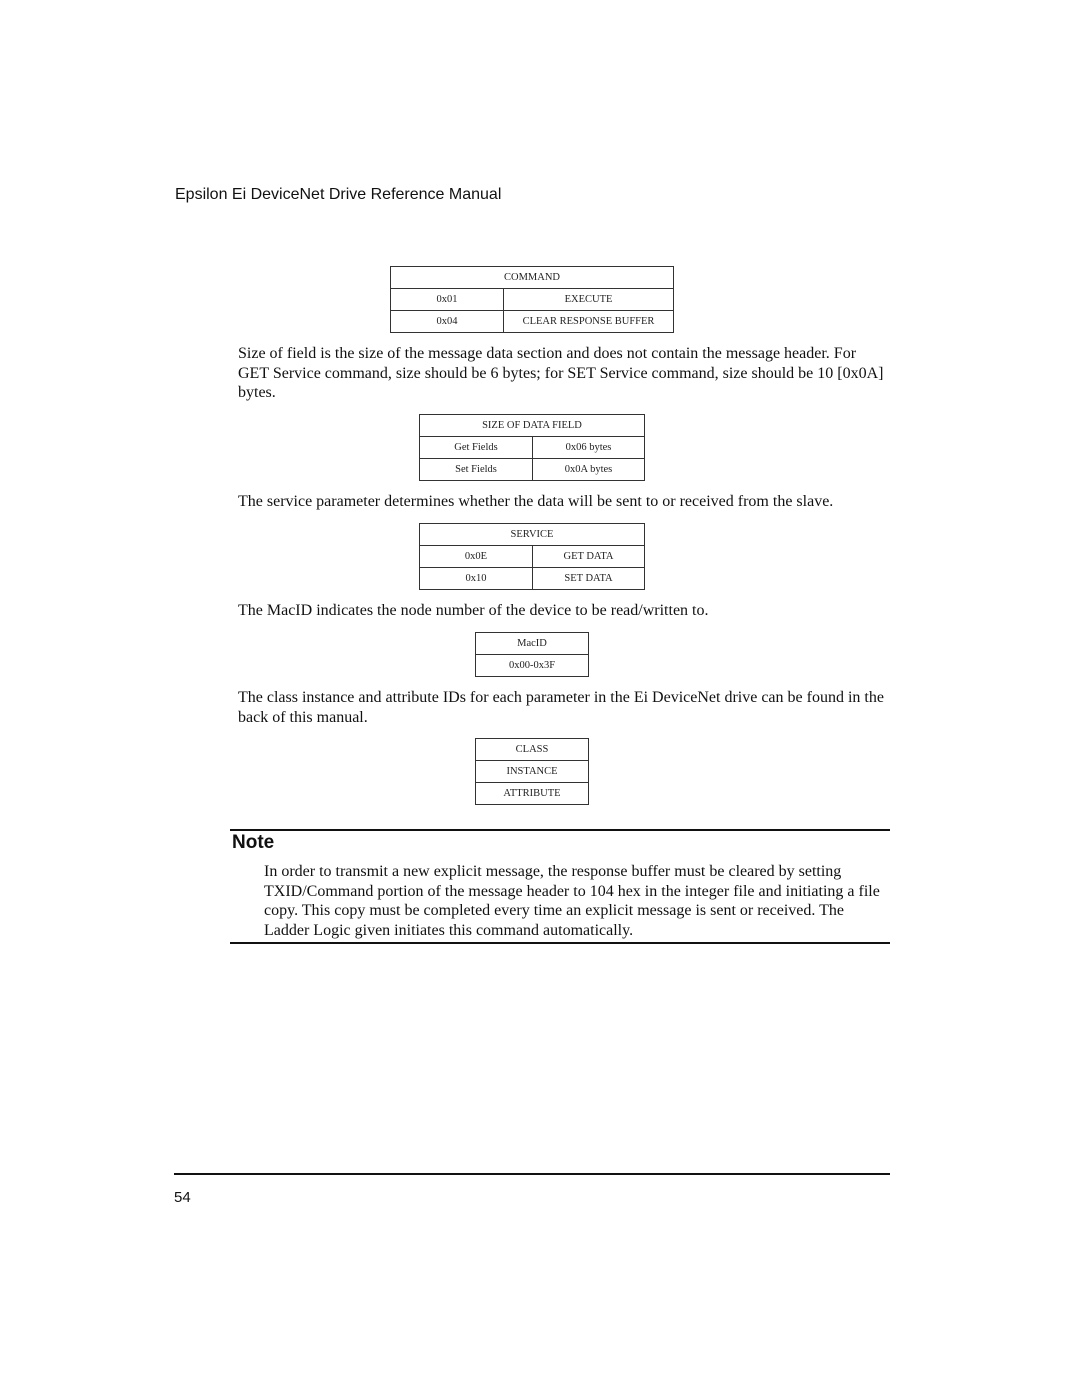  I want to click on macid-table-title: MacID, so click(532, 643).